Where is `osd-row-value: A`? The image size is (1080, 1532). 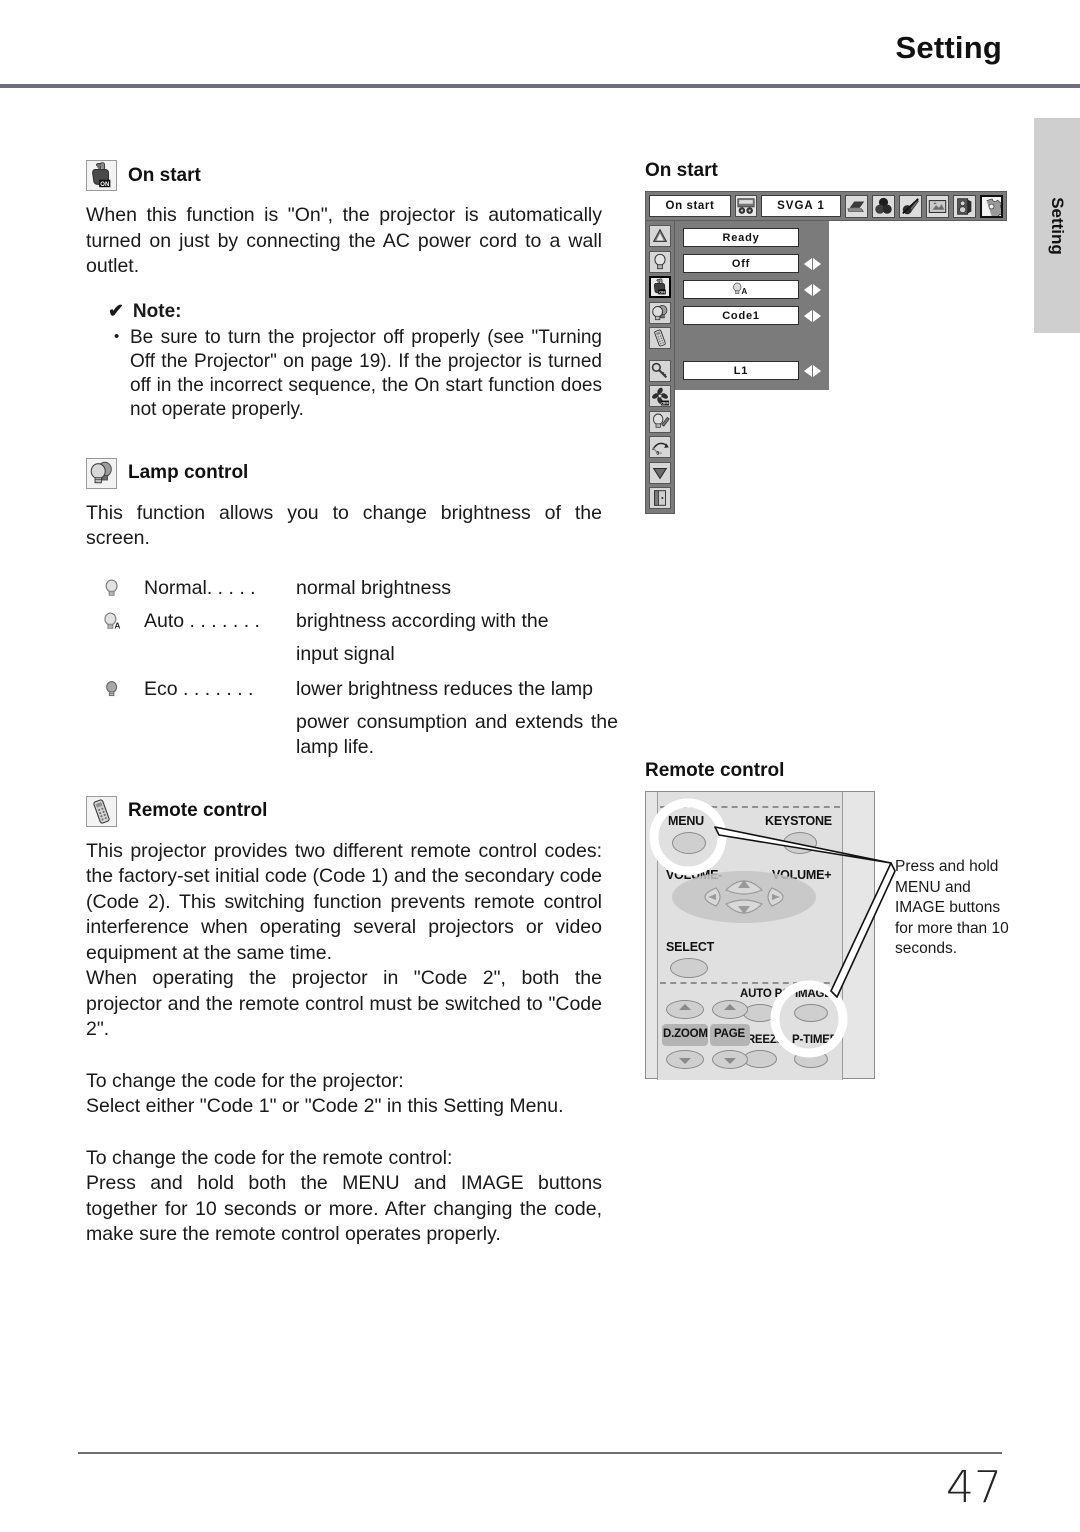
osd-row-value: A is located at coordinates (741, 289).